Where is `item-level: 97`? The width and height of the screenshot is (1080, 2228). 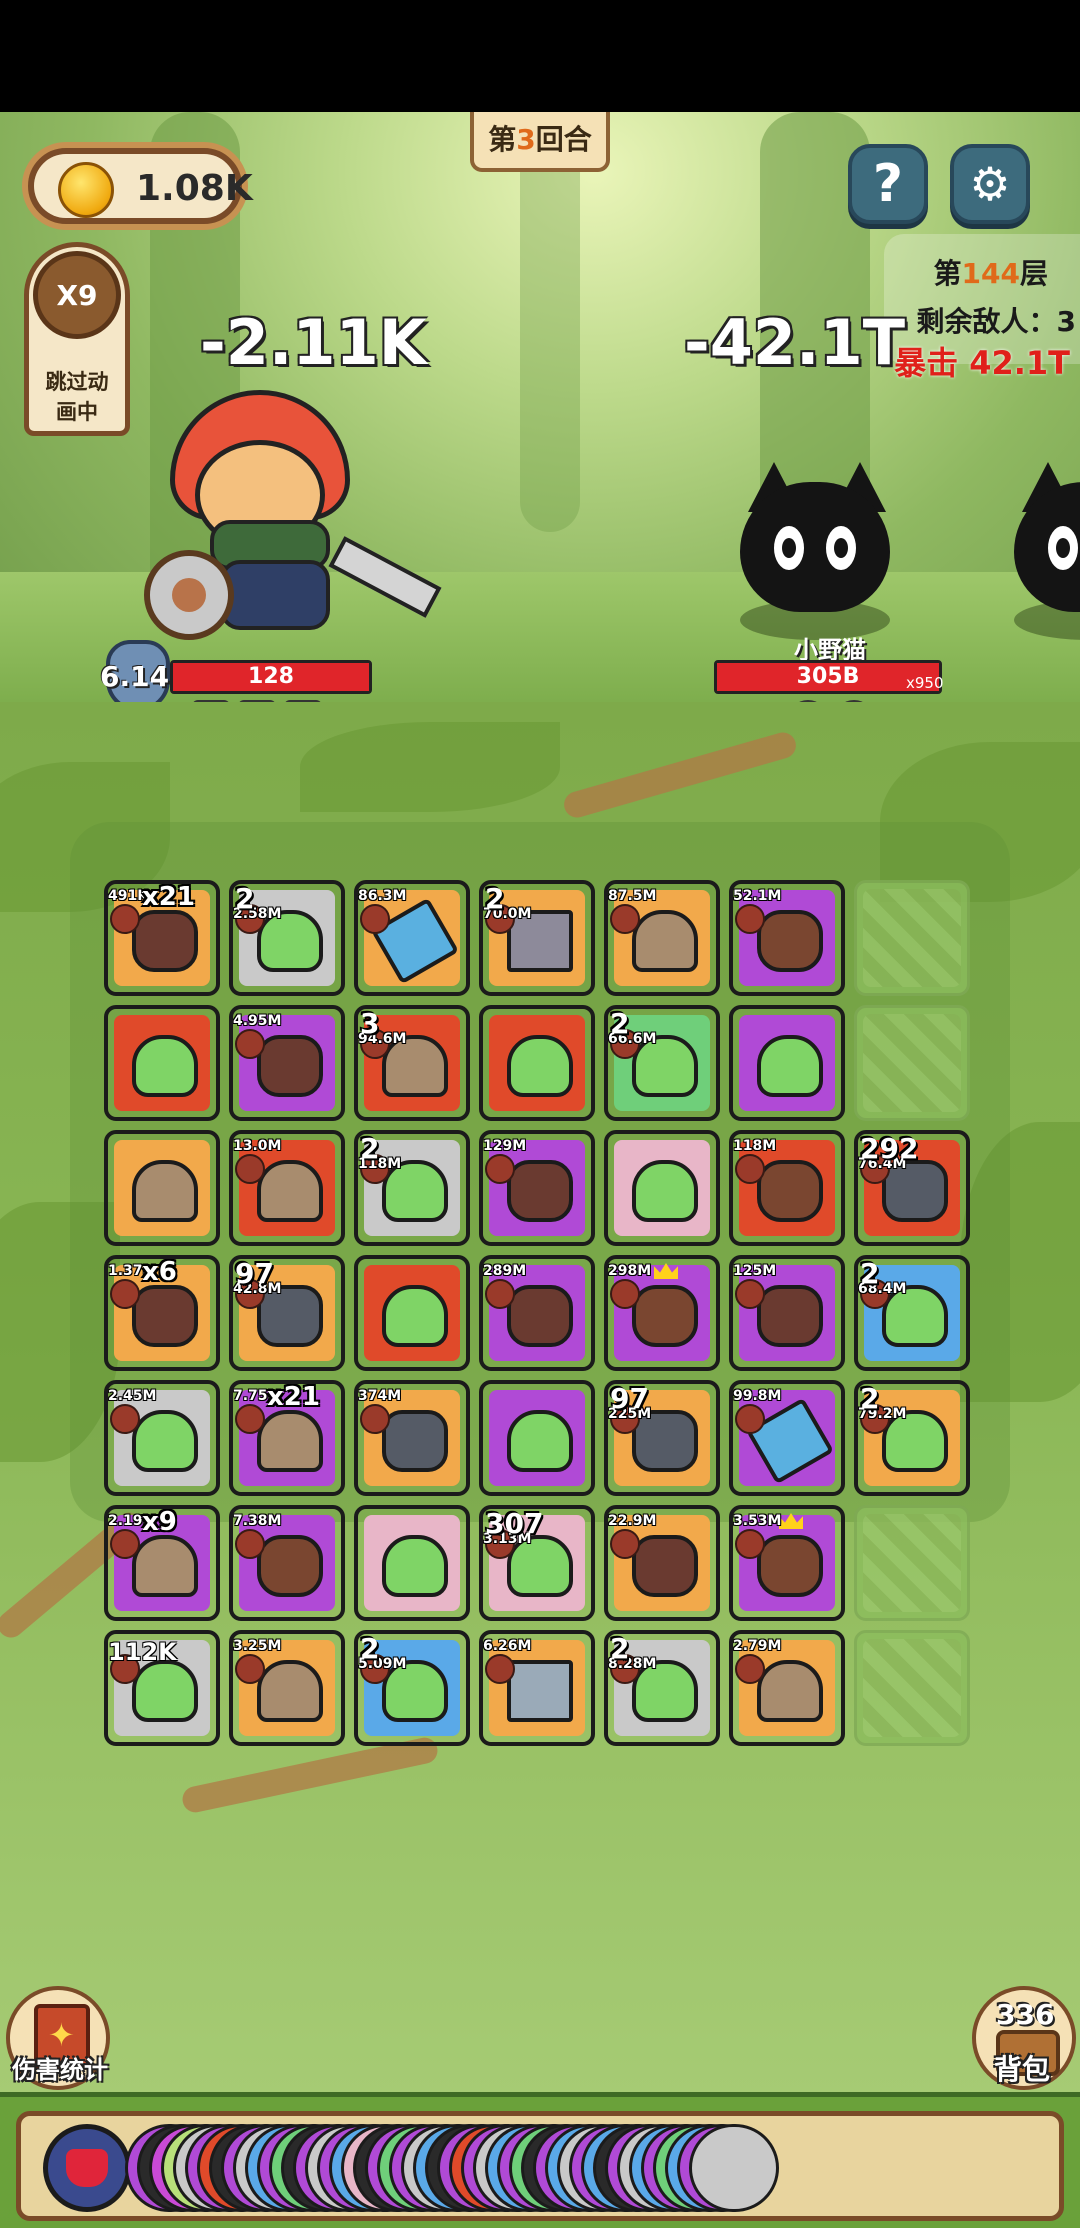 item-level: 97 is located at coordinates (629, 1398).